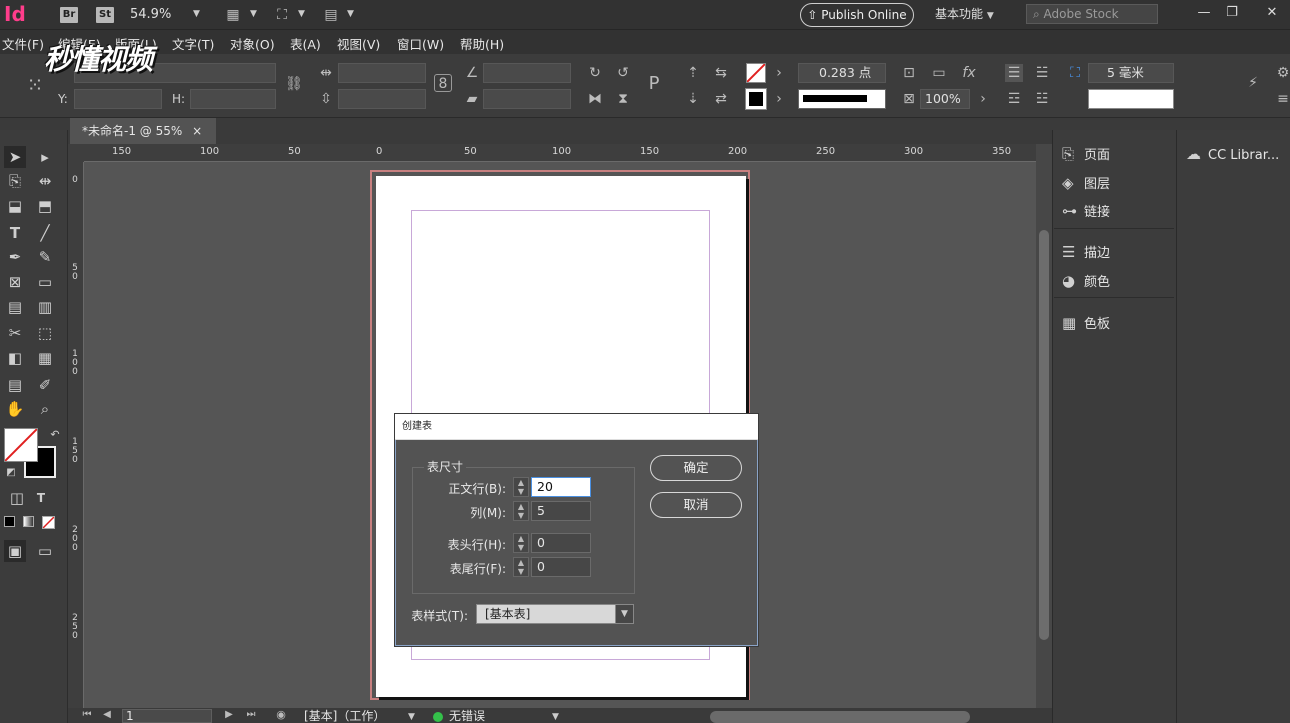 The width and height of the screenshot is (1290, 723). I want to click on menu-object: 对象(O), so click(252, 43).